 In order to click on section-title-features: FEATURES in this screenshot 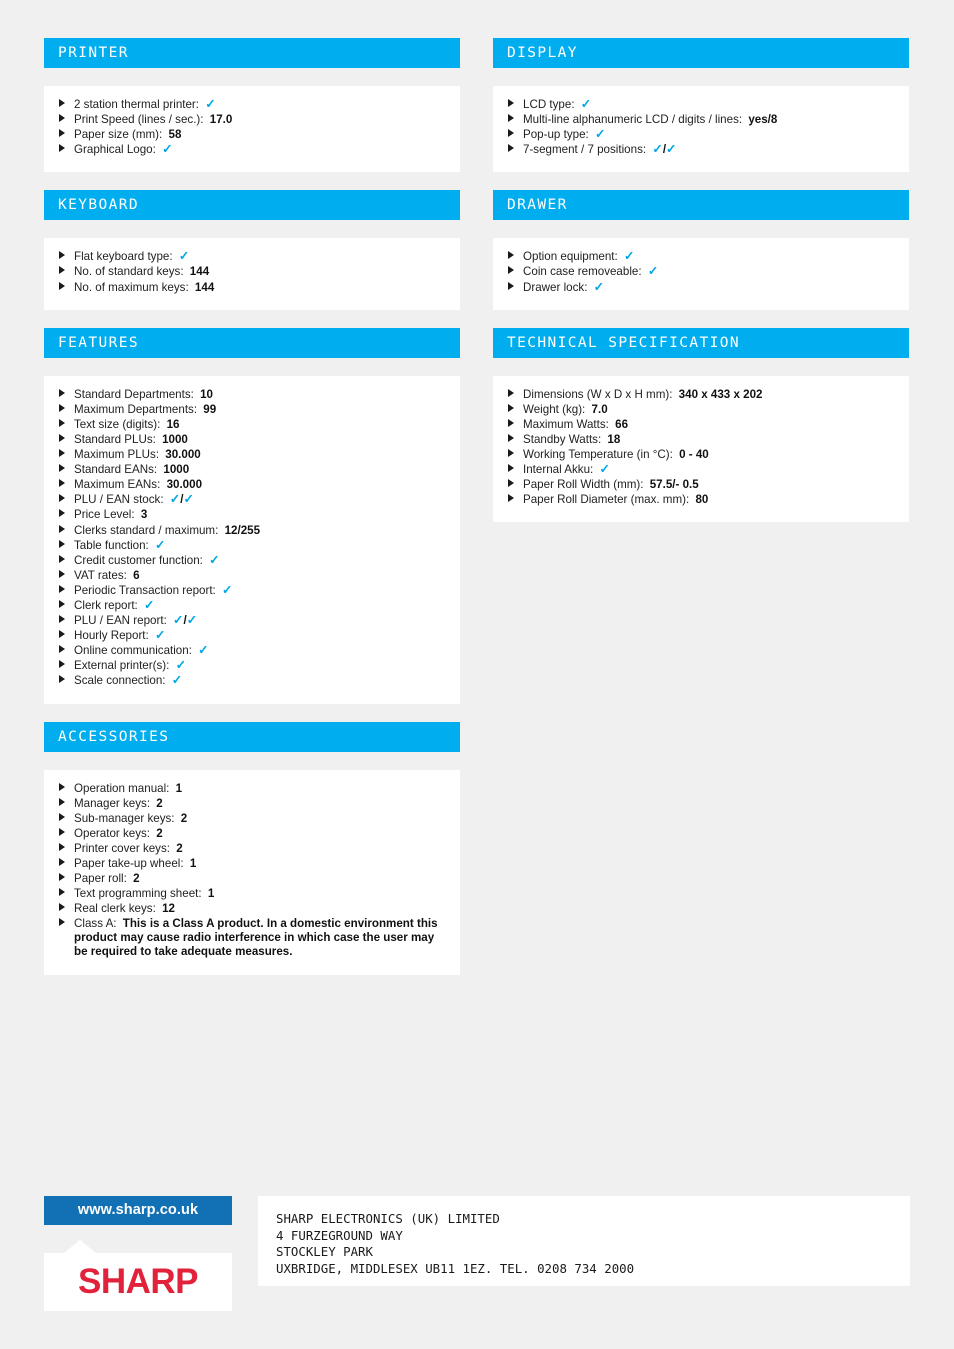, I will do `click(99, 342)`.